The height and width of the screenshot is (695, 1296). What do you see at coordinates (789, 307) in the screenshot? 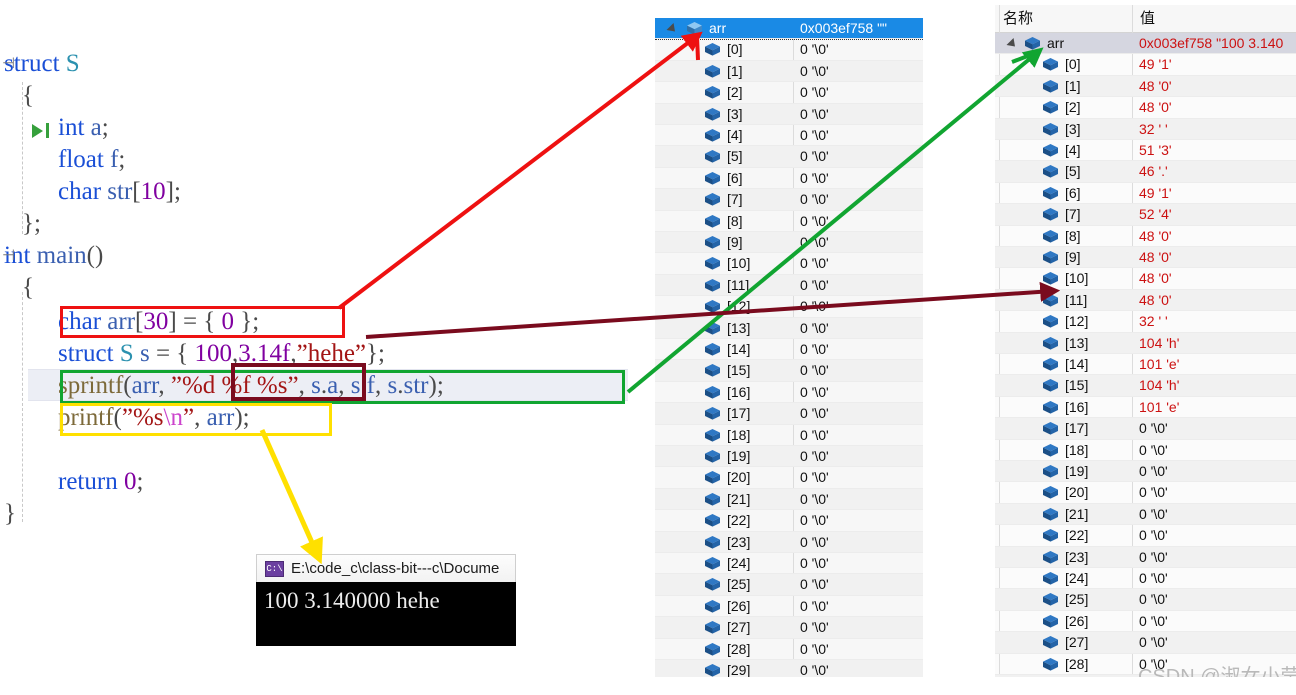
I see `watch-row: [12] 0 '\0'` at bounding box center [789, 307].